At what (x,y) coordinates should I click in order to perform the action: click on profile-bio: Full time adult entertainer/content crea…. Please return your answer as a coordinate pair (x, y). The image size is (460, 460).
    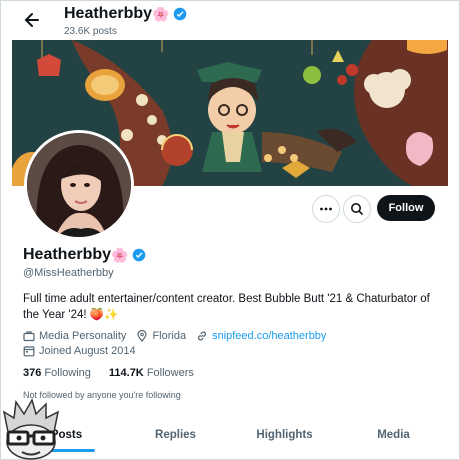
    Looking at the image, I should click on (226, 307).